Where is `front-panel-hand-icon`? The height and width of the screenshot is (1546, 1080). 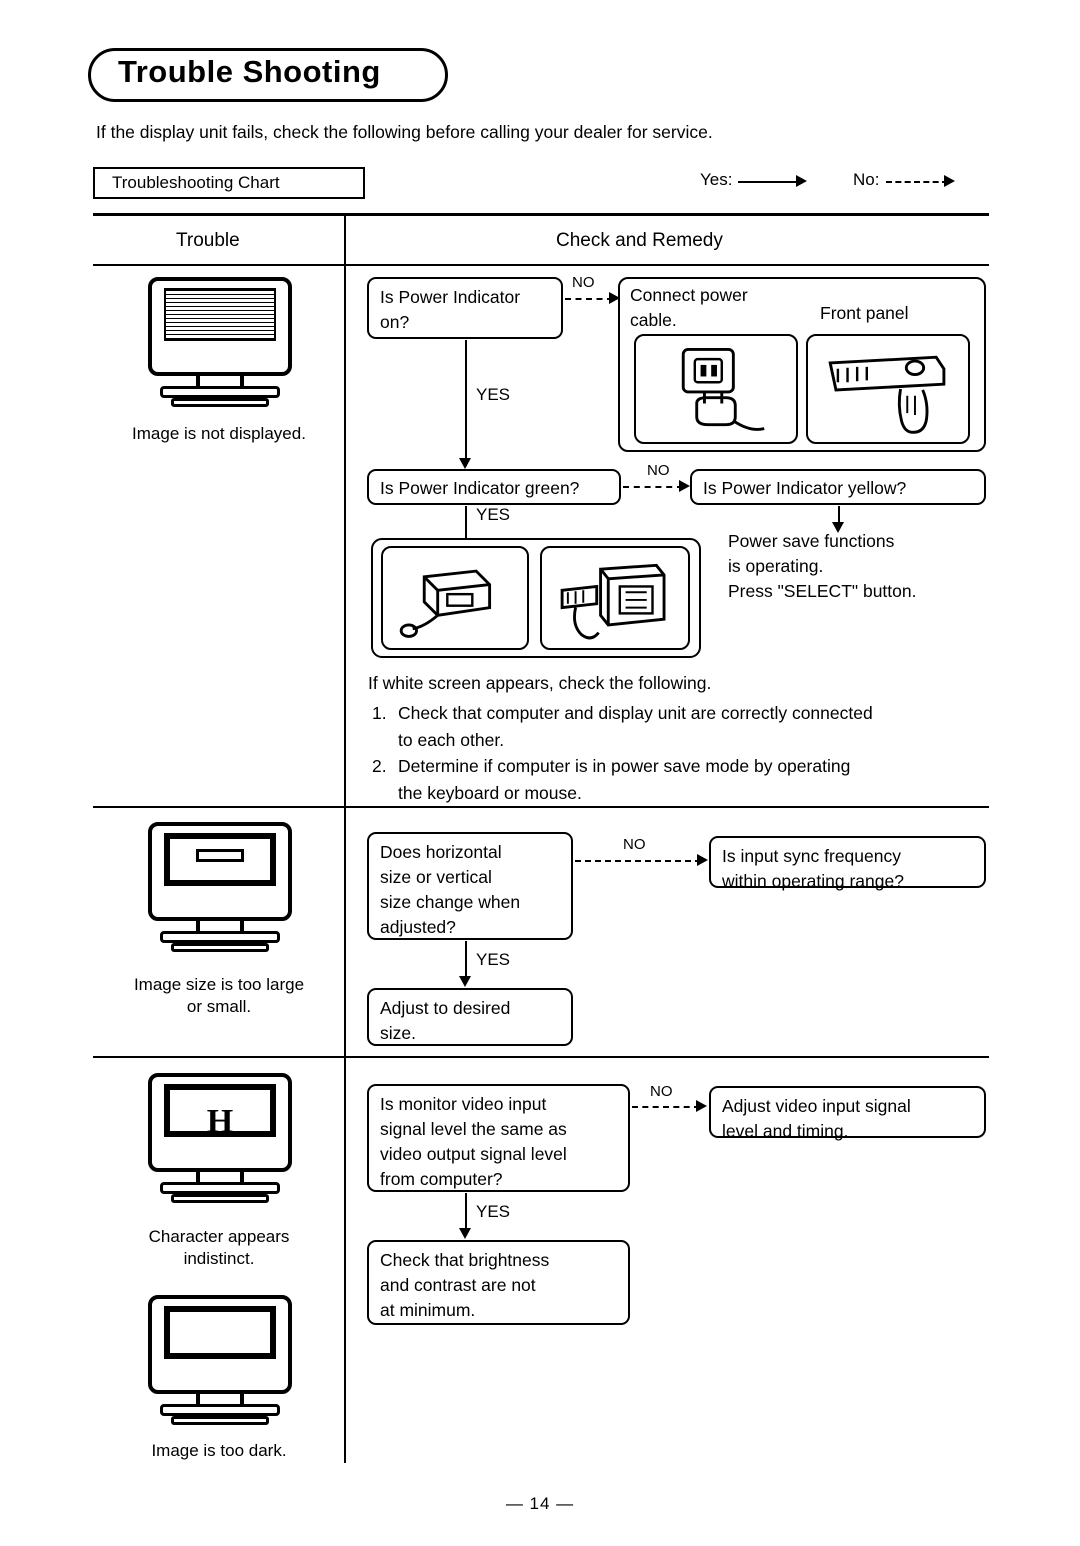
front-panel-hand-icon is located at coordinates (887, 394).